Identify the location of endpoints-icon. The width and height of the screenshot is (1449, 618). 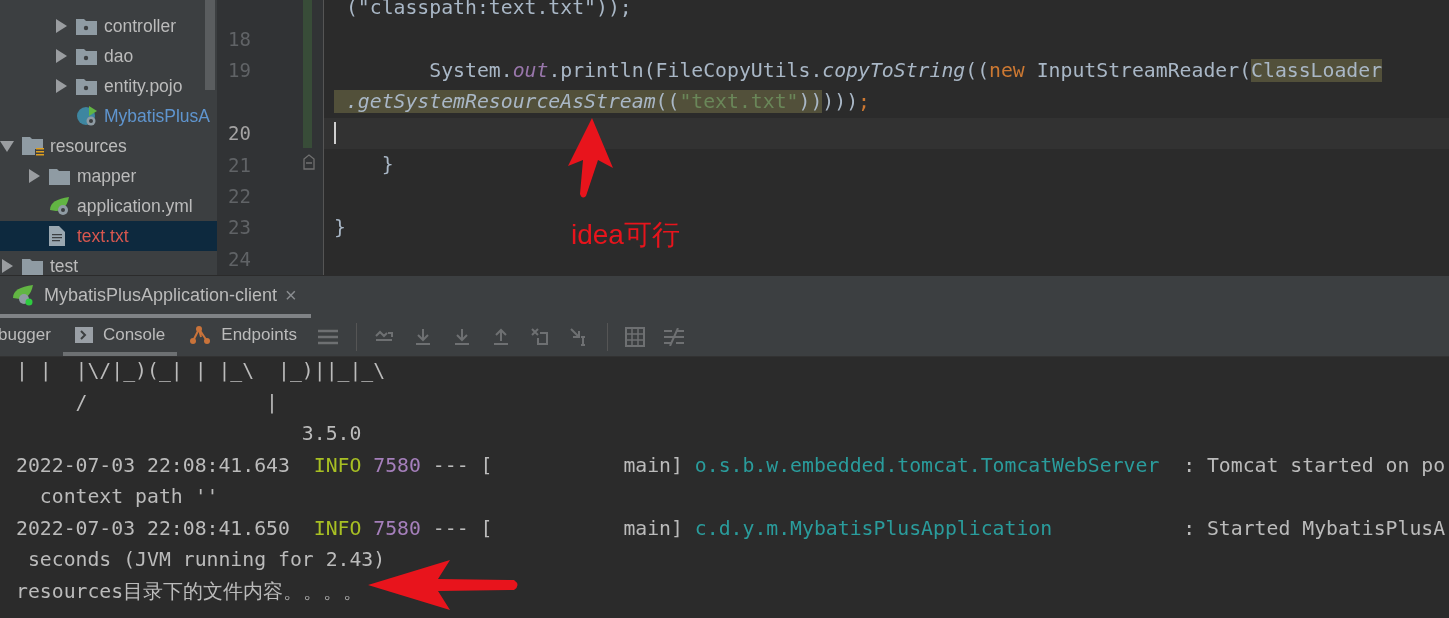
(200, 335).